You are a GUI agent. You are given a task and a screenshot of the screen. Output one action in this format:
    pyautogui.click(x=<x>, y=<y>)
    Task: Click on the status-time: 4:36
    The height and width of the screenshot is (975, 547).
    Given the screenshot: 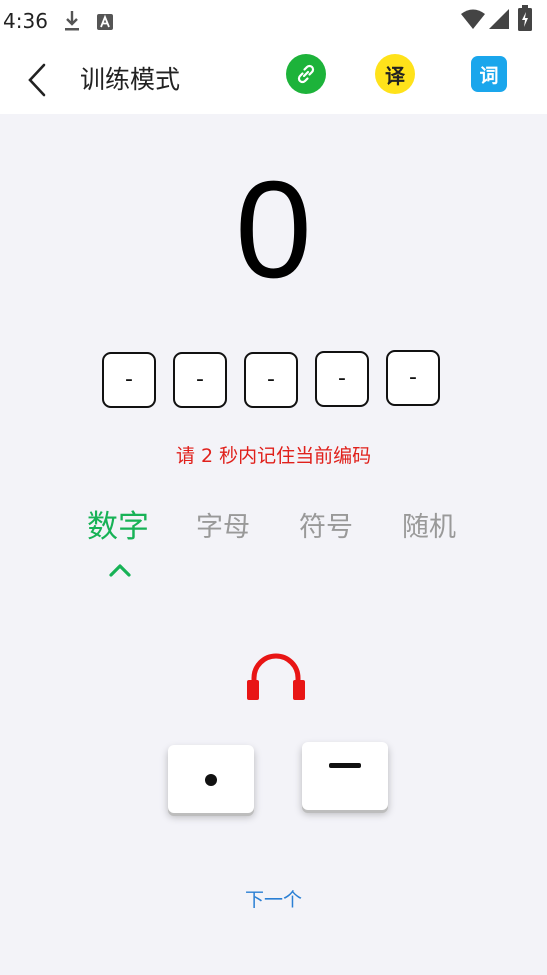 What is the action you would take?
    pyautogui.click(x=25, y=21)
    